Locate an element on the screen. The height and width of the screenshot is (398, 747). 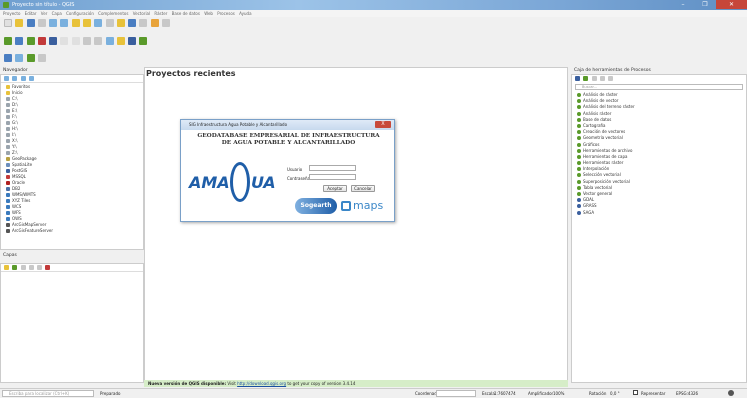
menu-editar: Editar is located at coordinates (31, 13).